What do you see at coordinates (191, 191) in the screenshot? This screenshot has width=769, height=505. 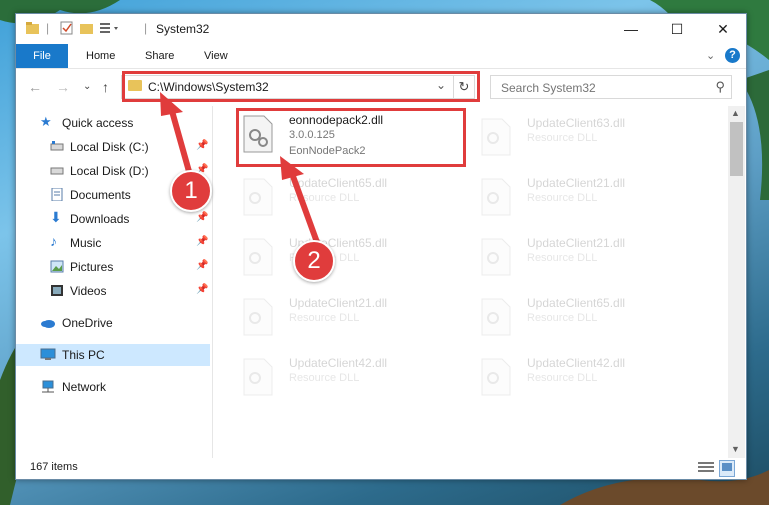 I see `callout-badge-1: 1` at bounding box center [191, 191].